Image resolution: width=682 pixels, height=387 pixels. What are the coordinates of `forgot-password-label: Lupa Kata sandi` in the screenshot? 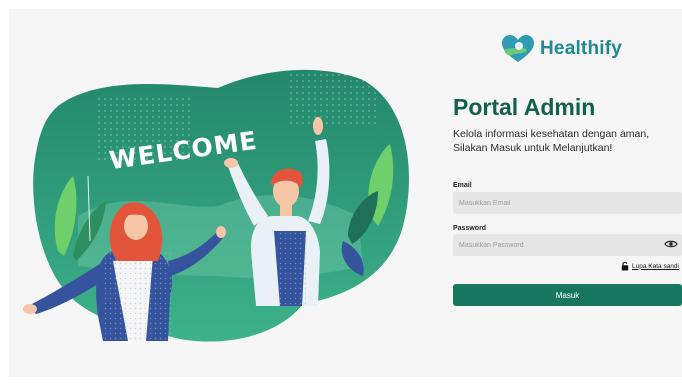 It's located at (655, 266).